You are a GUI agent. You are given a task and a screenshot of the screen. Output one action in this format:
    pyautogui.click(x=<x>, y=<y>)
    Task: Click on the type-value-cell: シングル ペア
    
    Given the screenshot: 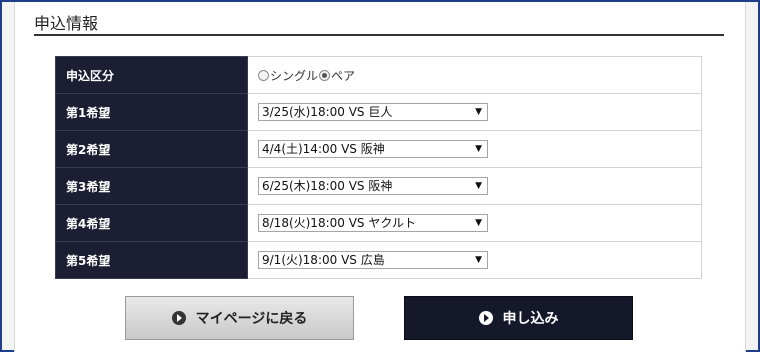 What is the action you would take?
    pyautogui.click(x=474, y=75)
    